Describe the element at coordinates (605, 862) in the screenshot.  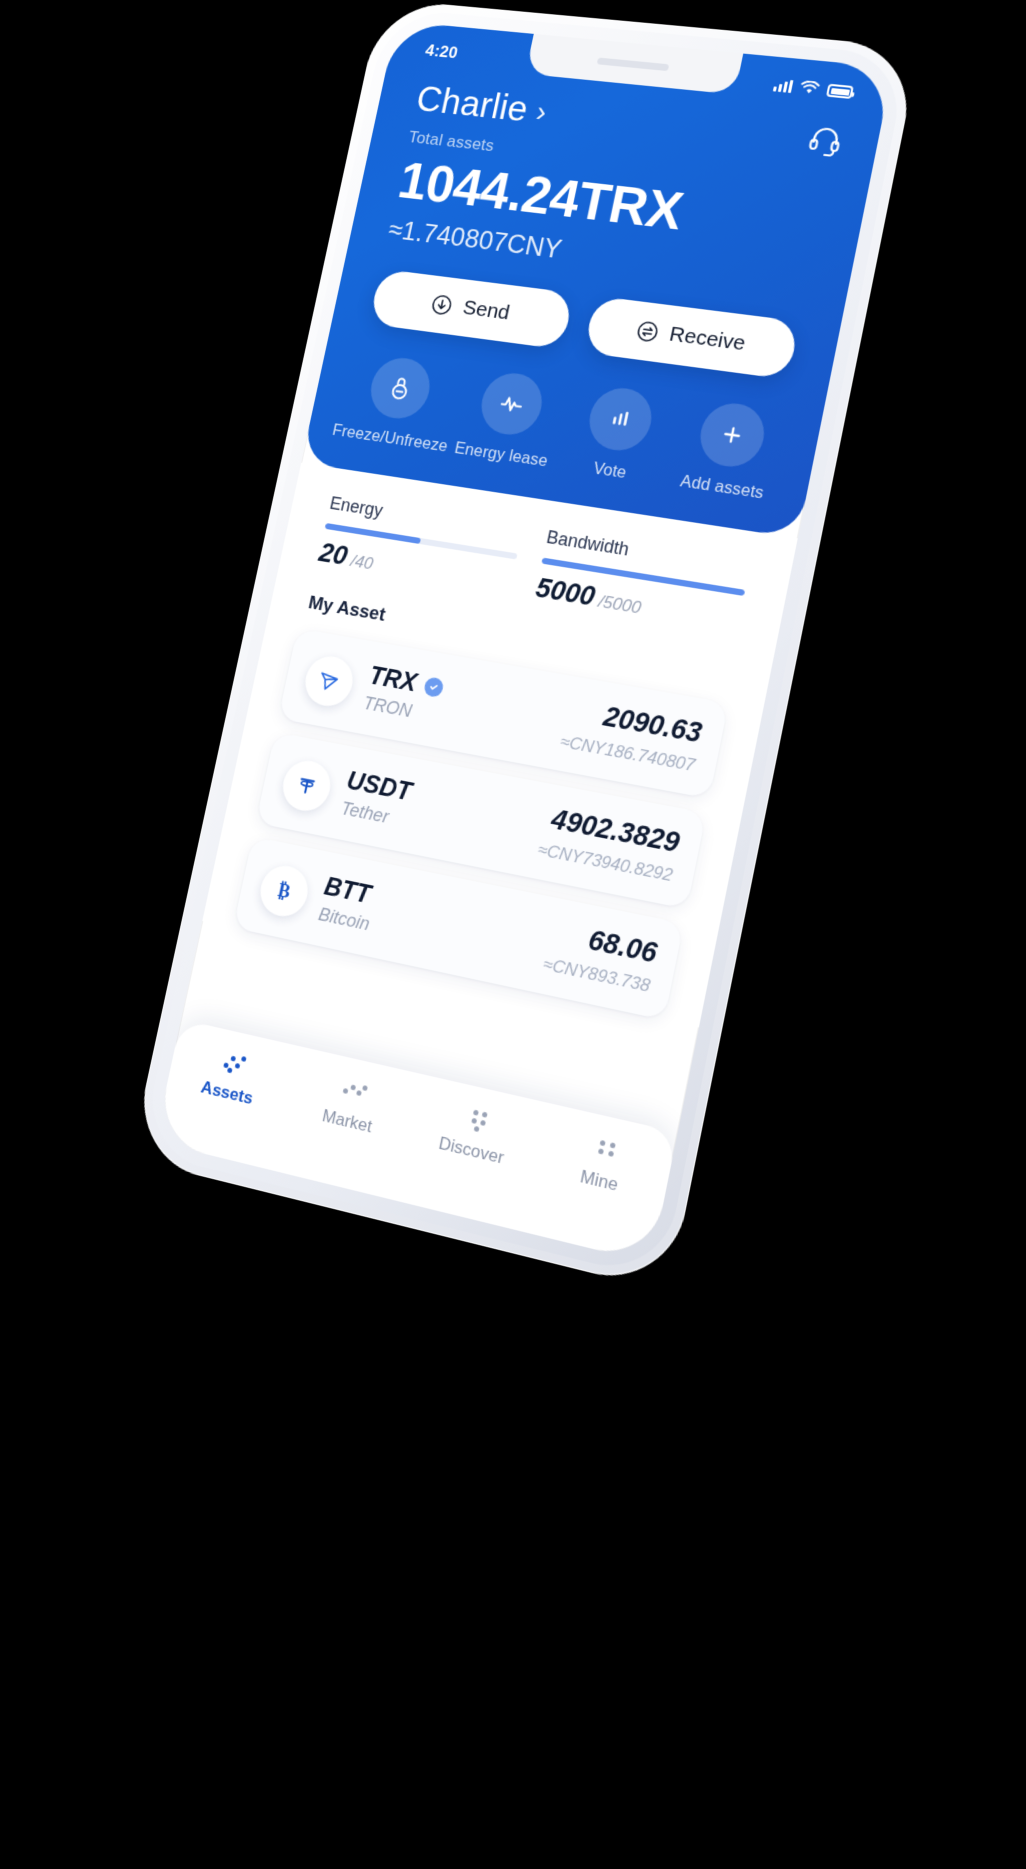
I see `asset-fiat: ≈CNY73940.8292` at that location.